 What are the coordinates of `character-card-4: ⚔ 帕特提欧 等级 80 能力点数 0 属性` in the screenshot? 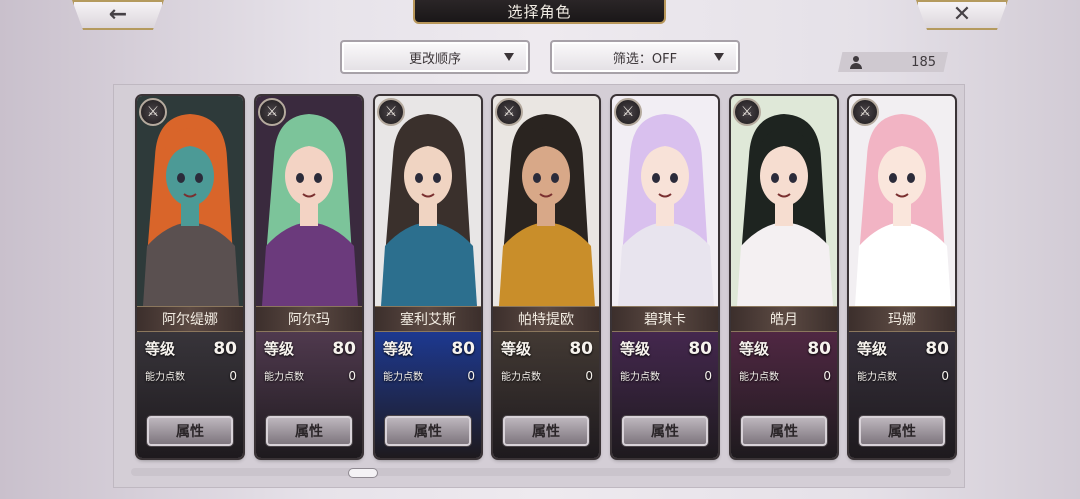 It's located at (546, 277).